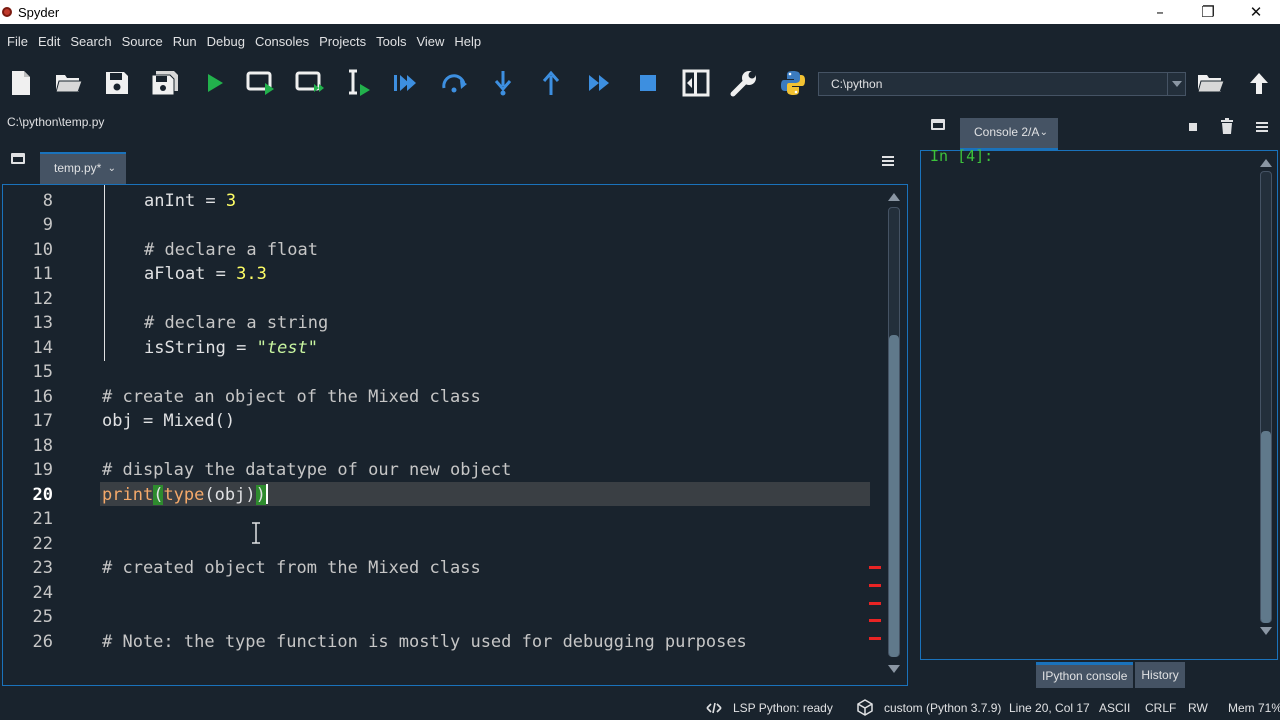 This screenshot has width=1280, height=720. What do you see at coordinates (142, 42) in the screenshot?
I see `menu-source: Source` at bounding box center [142, 42].